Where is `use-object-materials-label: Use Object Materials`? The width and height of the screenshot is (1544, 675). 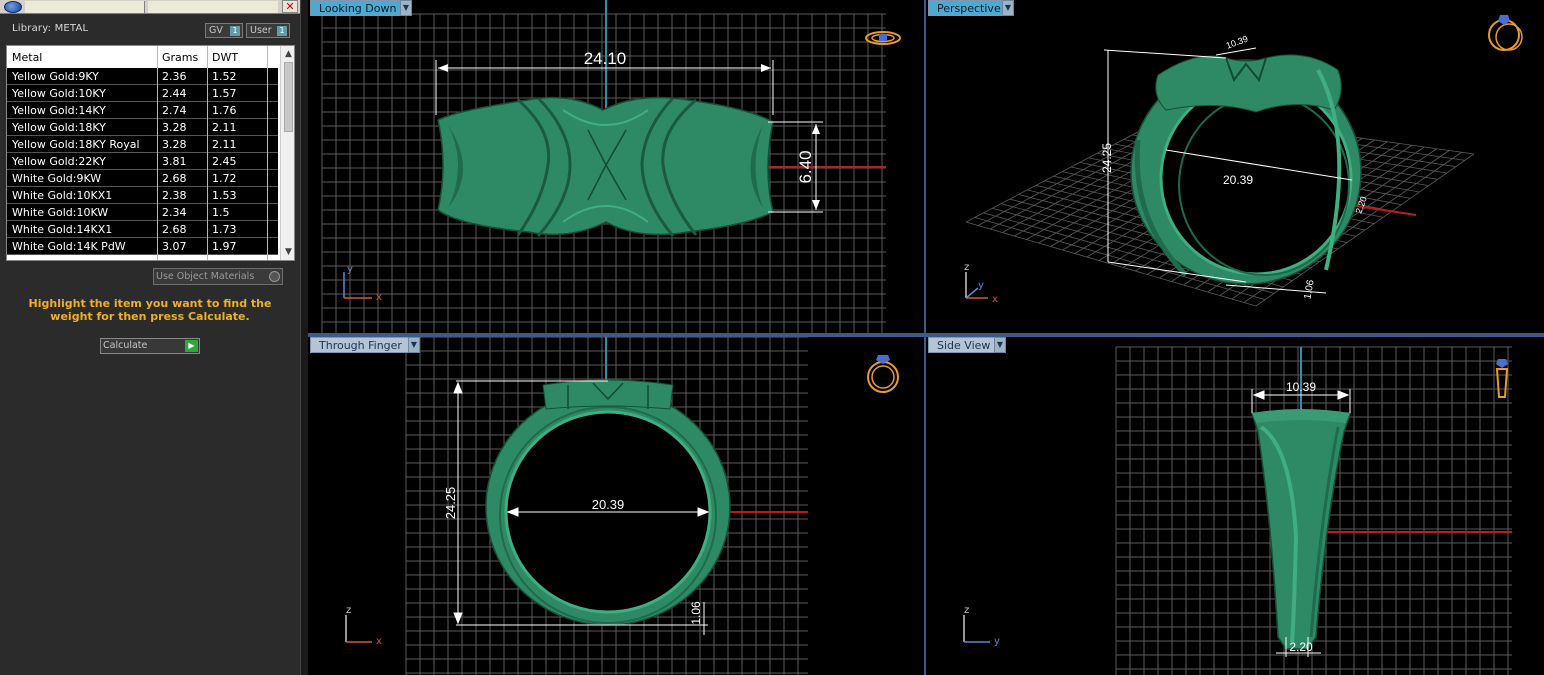
use-object-materials-label: Use Object Materials is located at coordinates (205, 276).